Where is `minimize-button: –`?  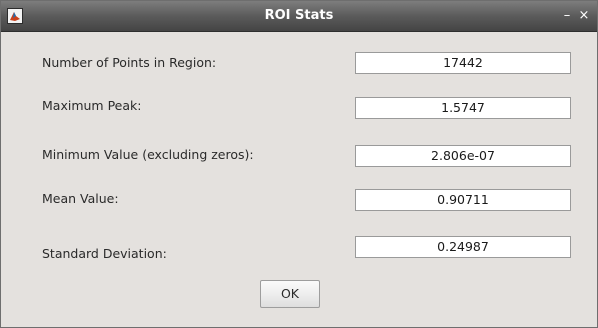
minimize-button: – is located at coordinates (567, 16).